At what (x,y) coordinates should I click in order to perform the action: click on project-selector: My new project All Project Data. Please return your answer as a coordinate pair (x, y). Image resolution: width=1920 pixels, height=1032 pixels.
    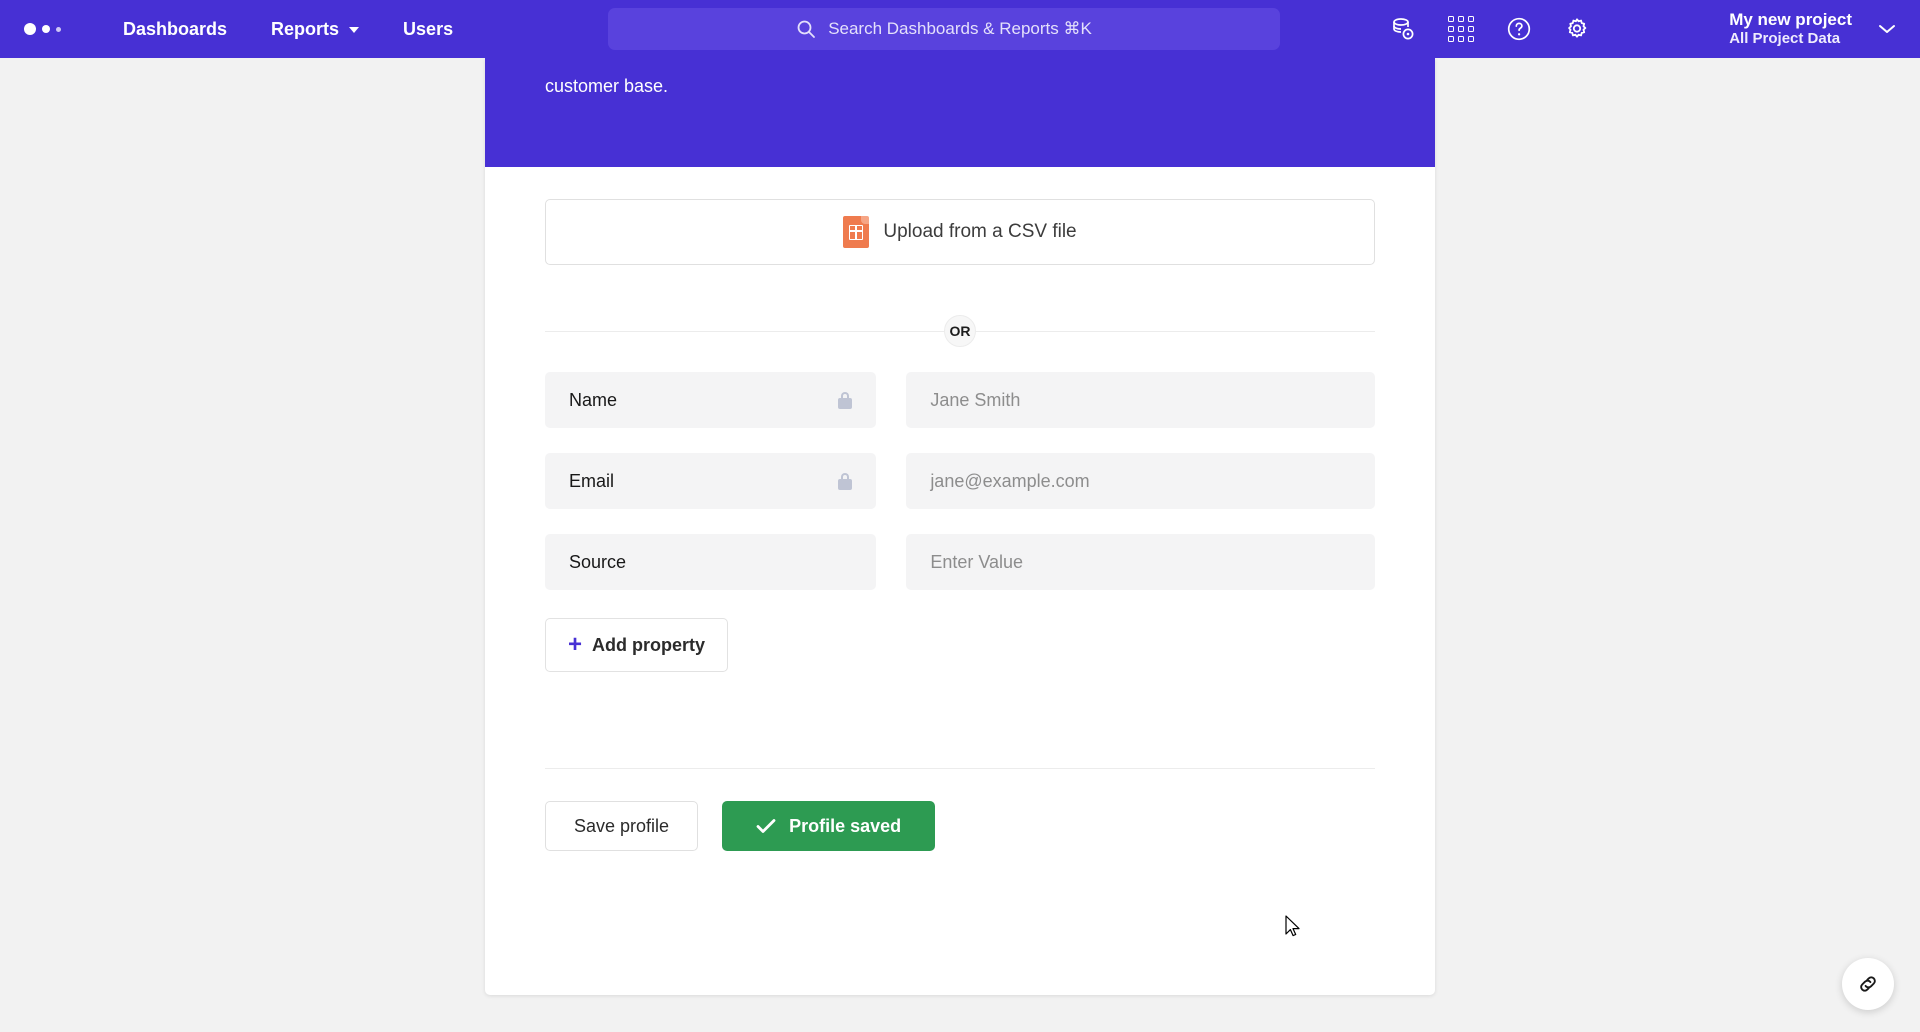
    Looking at the image, I should click on (1812, 29).